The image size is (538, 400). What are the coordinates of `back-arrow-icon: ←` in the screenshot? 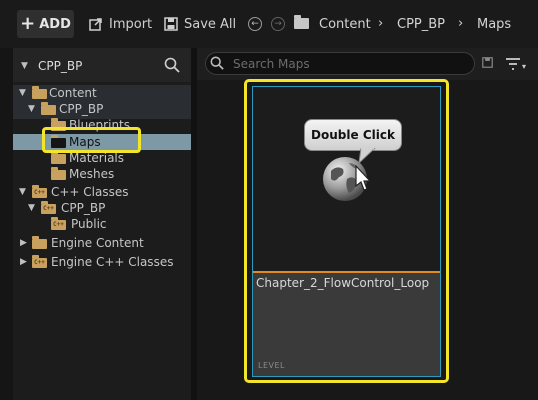 It's located at (255, 24).